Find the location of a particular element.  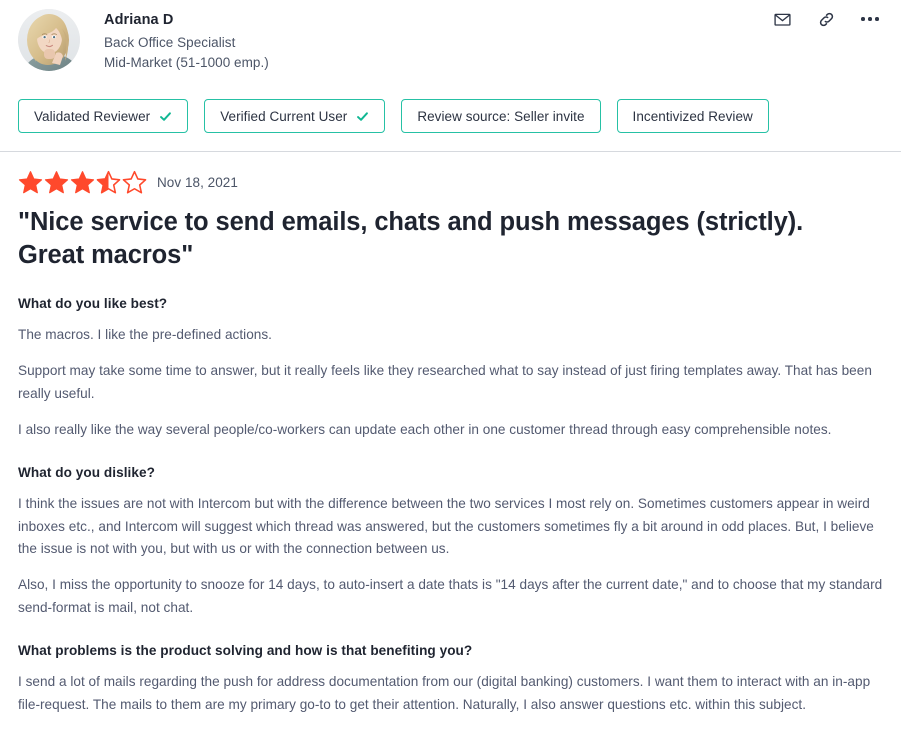

badge-label: Review source: Seller invite is located at coordinates (501, 116).